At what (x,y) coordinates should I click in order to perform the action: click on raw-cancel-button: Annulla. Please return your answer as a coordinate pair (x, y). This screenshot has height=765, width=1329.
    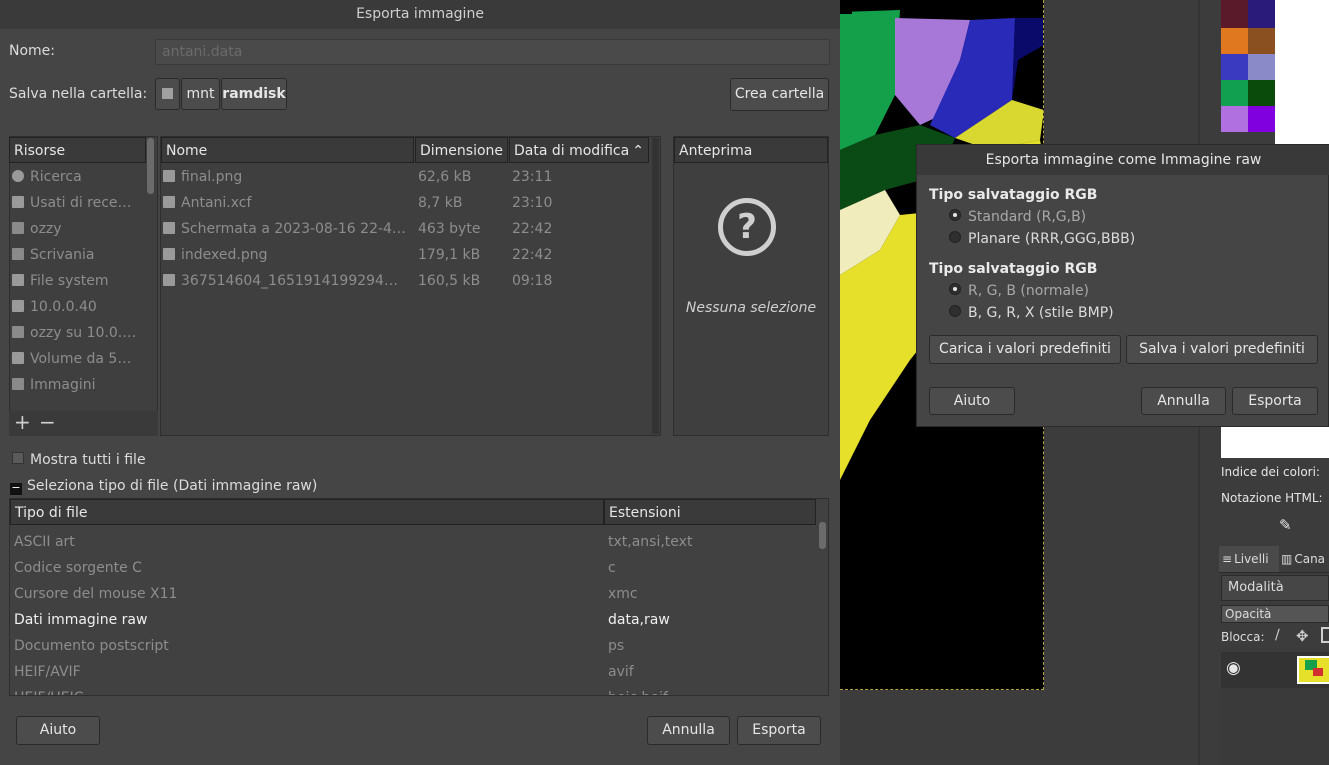
    Looking at the image, I should click on (1183, 401).